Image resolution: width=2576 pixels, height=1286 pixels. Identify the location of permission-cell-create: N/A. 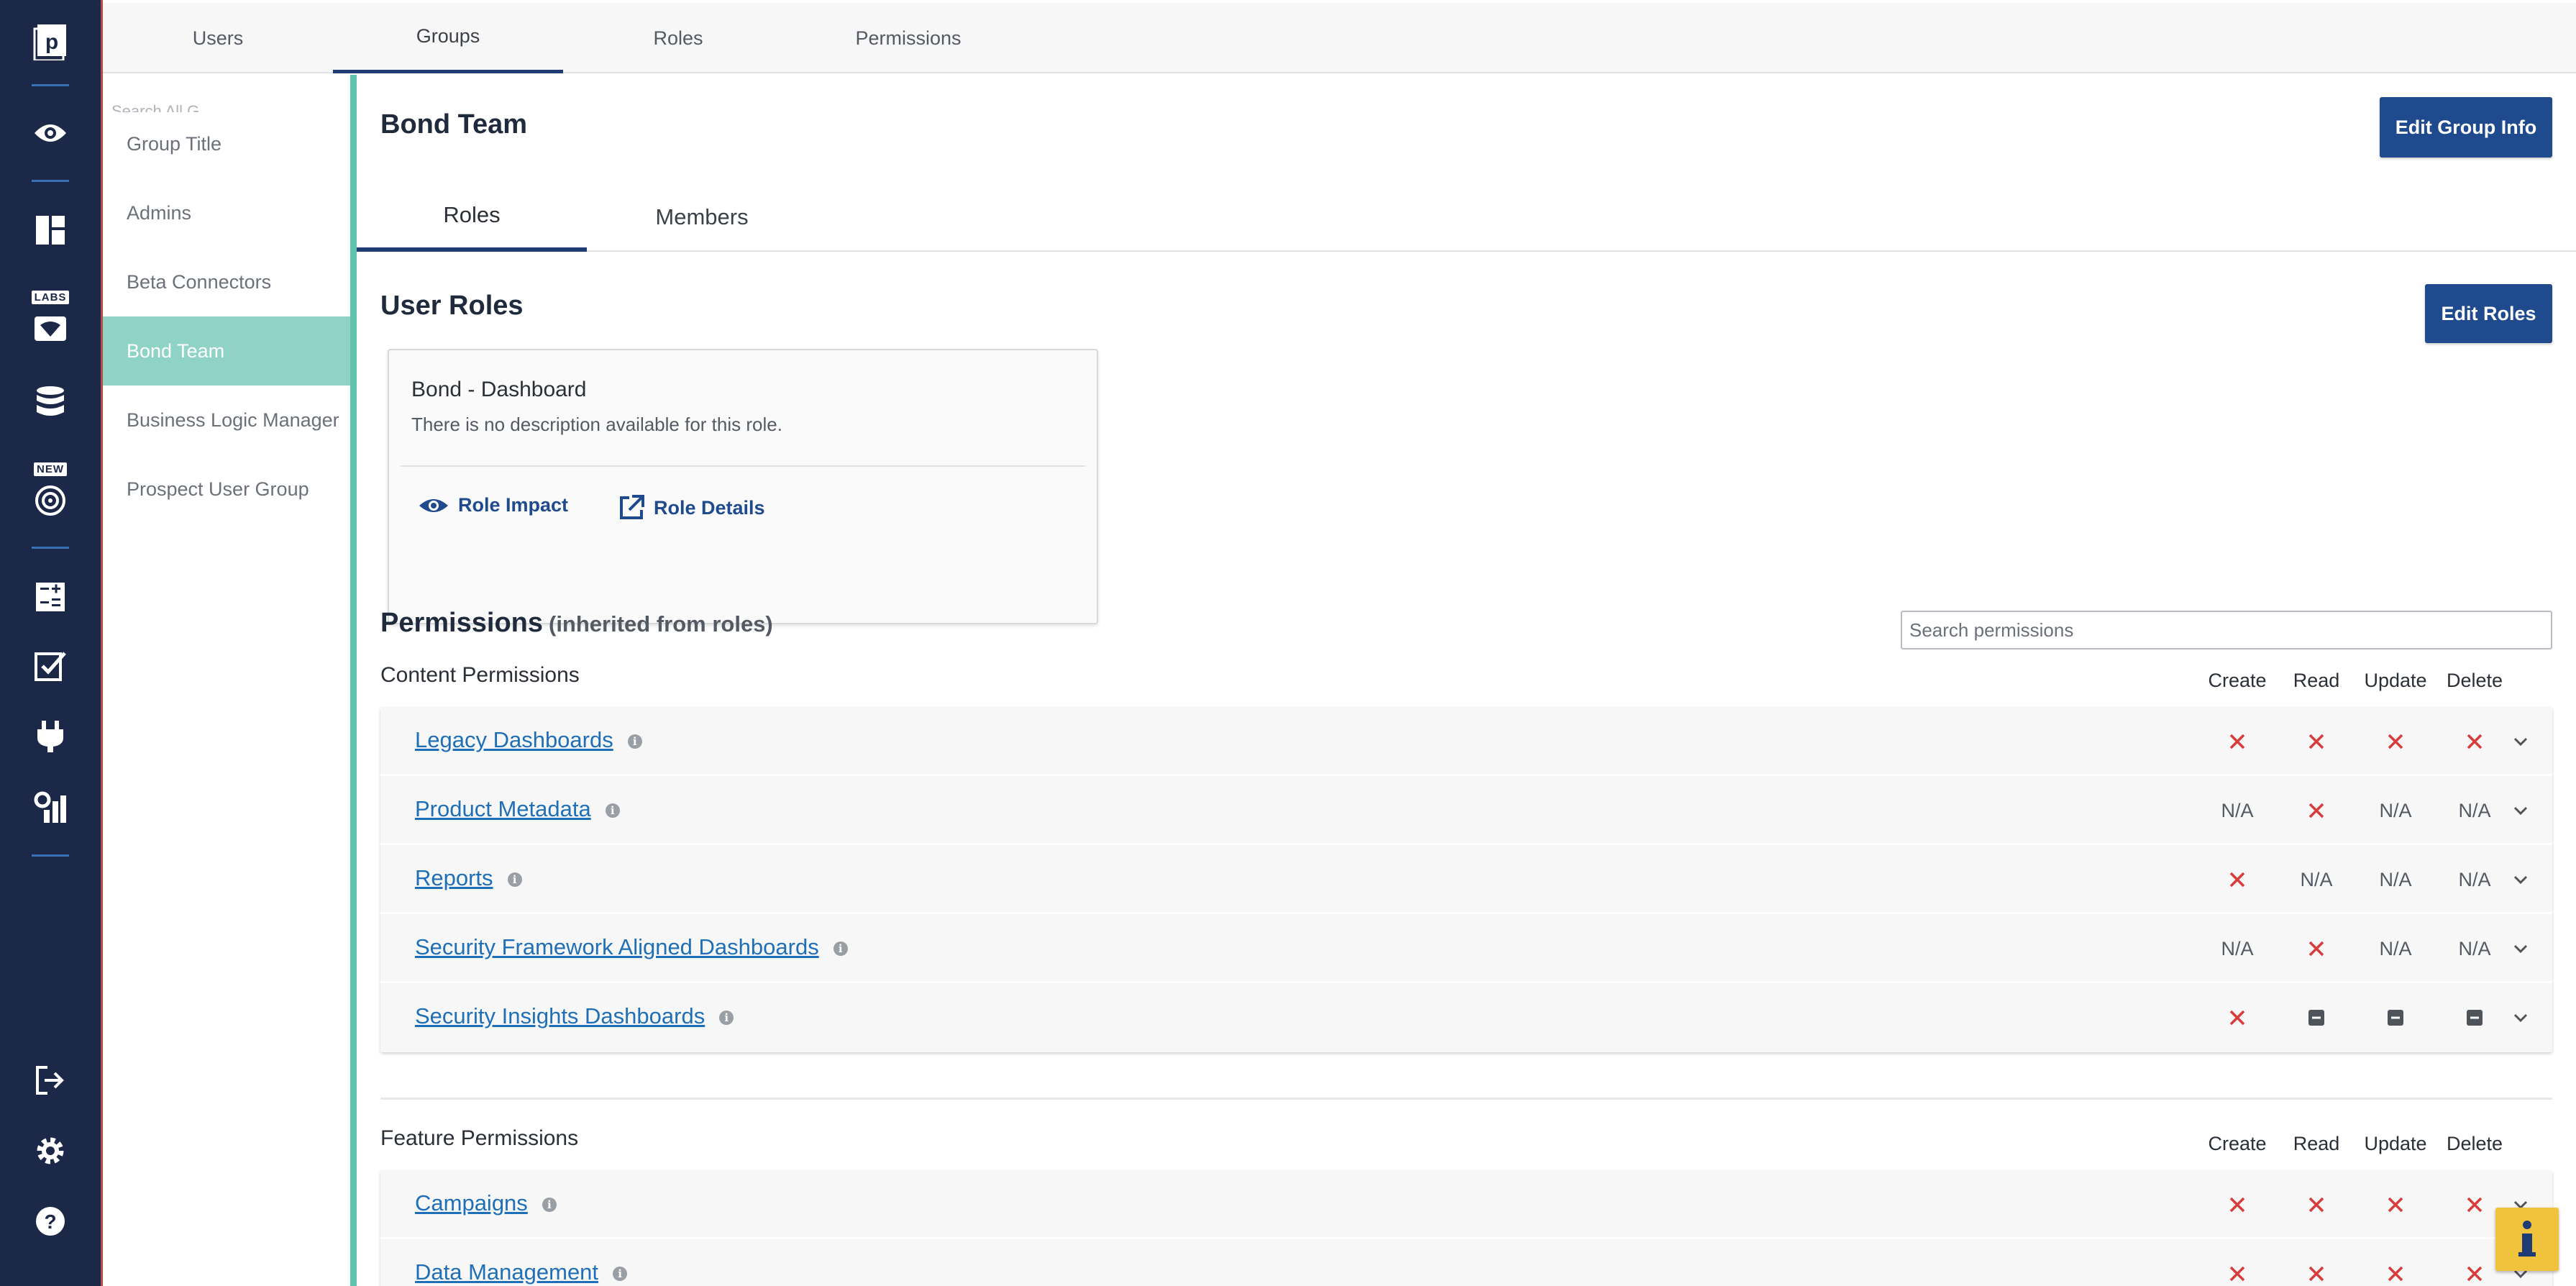
(2237, 810).